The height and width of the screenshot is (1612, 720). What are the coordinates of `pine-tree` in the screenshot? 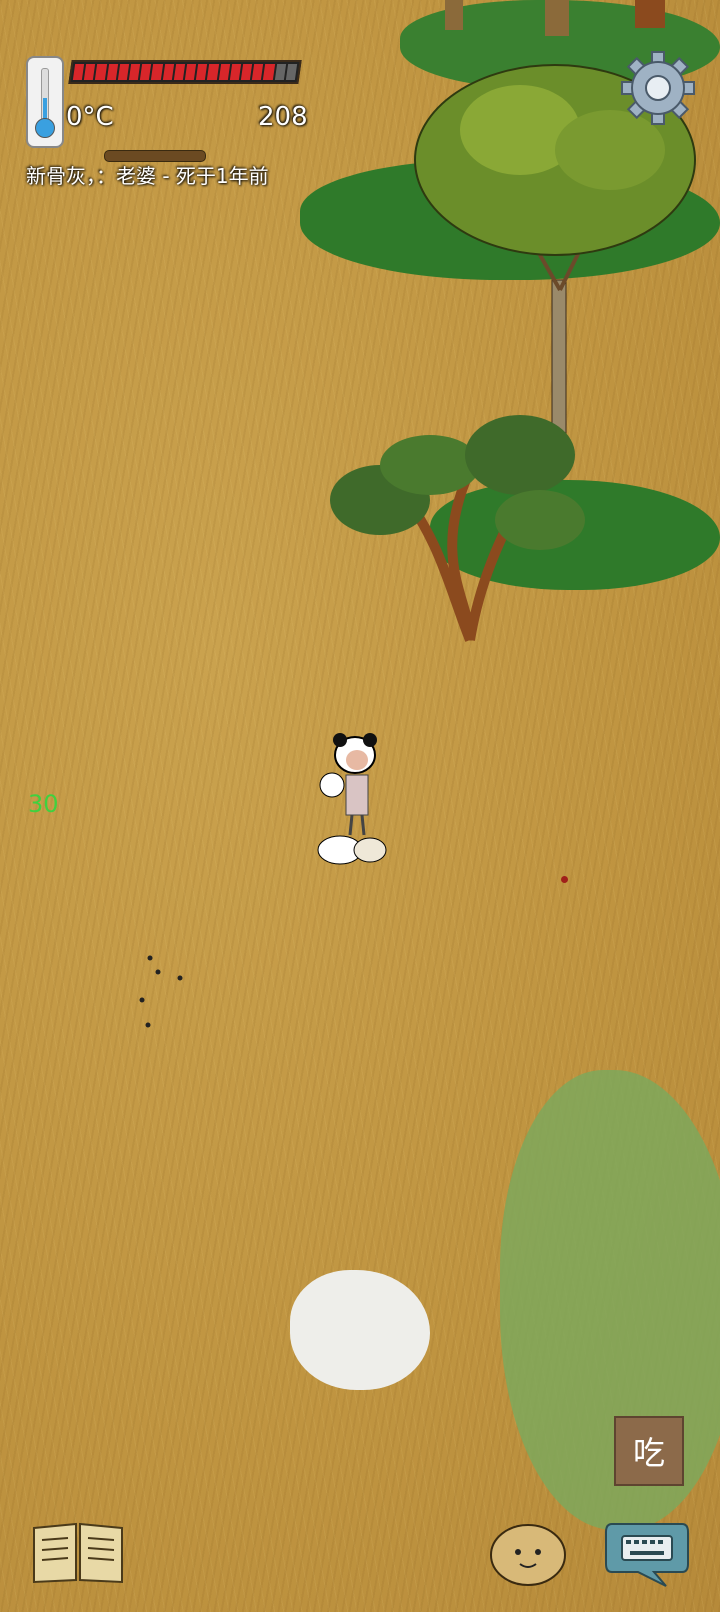 It's located at (457, 528).